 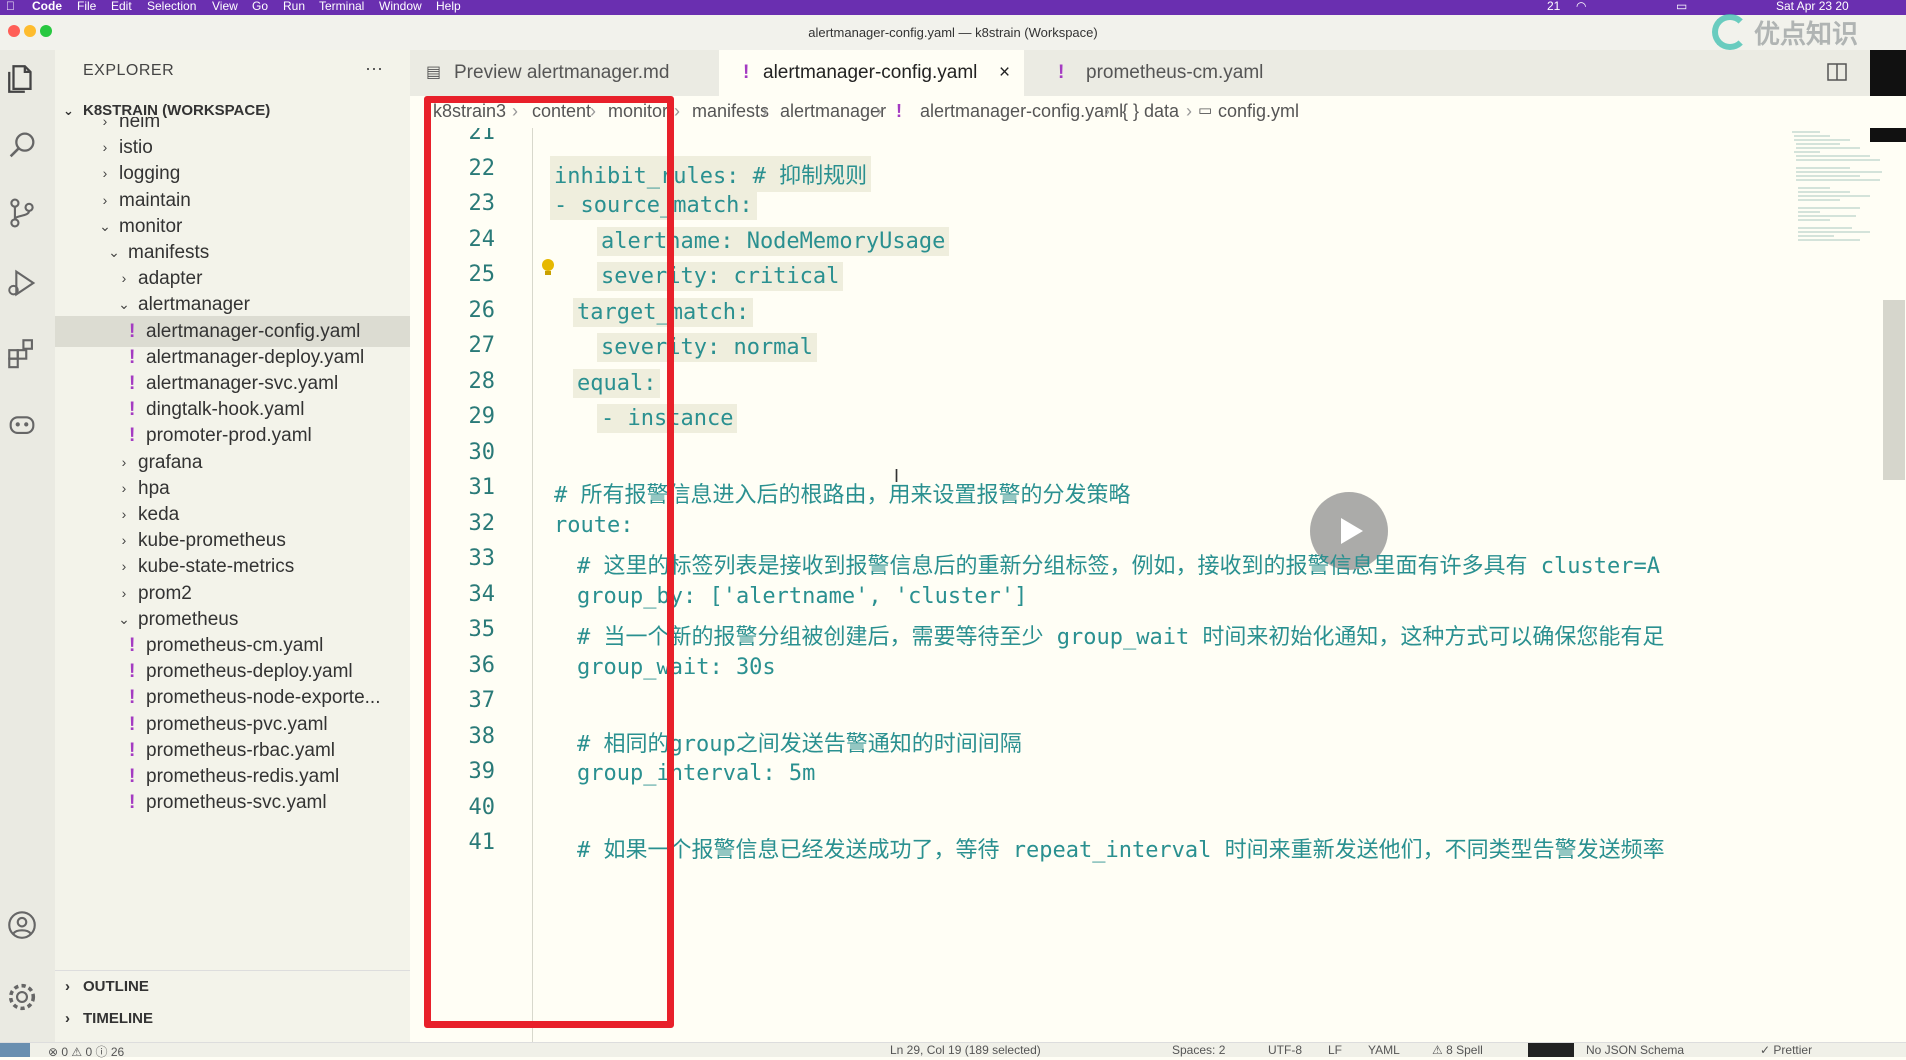 What do you see at coordinates (1837, 186) in the screenshot?
I see `minimap-preview` at bounding box center [1837, 186].